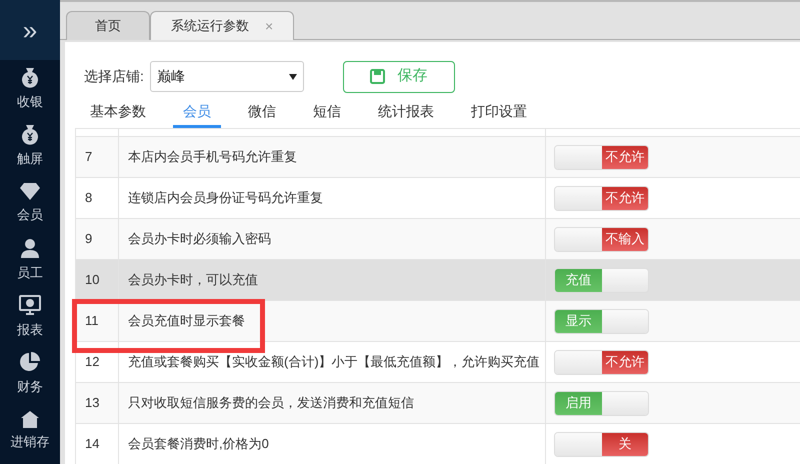 Image resolution: width=800 pixels, height=464 pixels. What do you see at coordinates (30, 202) in the screenshot?
I see `sidebar-item: 会员` at bounding box center [30, 202].